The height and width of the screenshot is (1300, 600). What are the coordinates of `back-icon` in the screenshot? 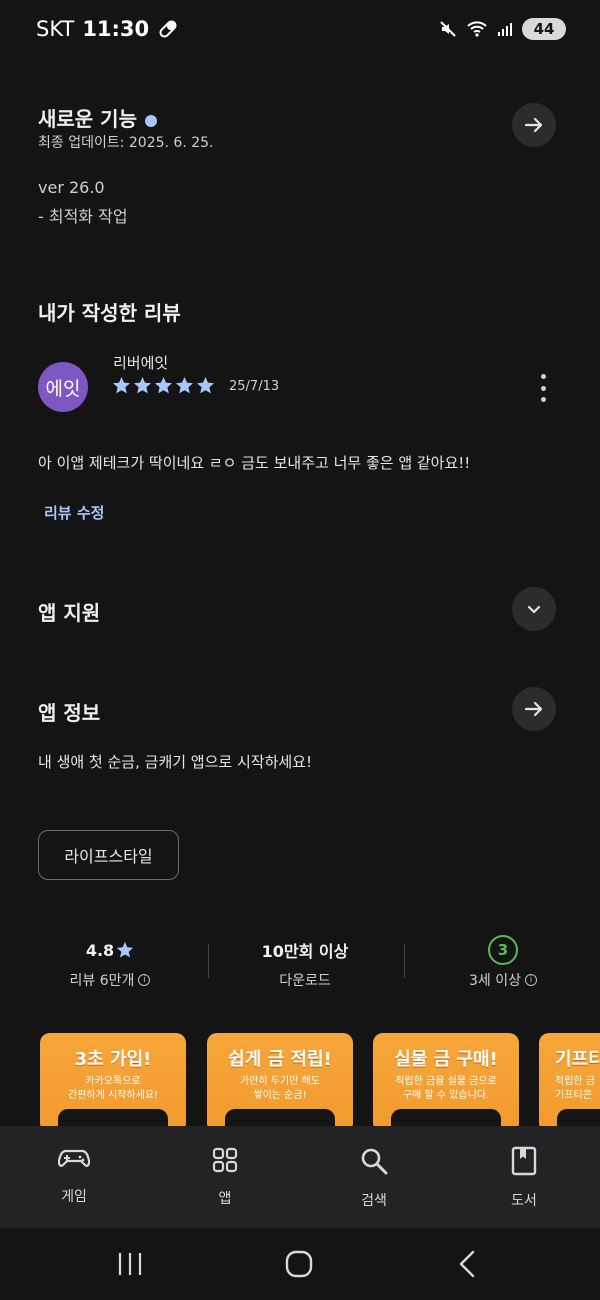 It's located at (467, 1264).